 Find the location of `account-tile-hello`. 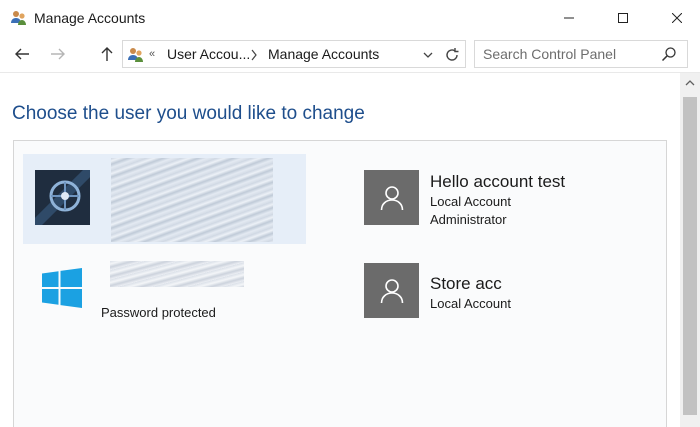

account-tile-hello is located at coordinates (391, 197).